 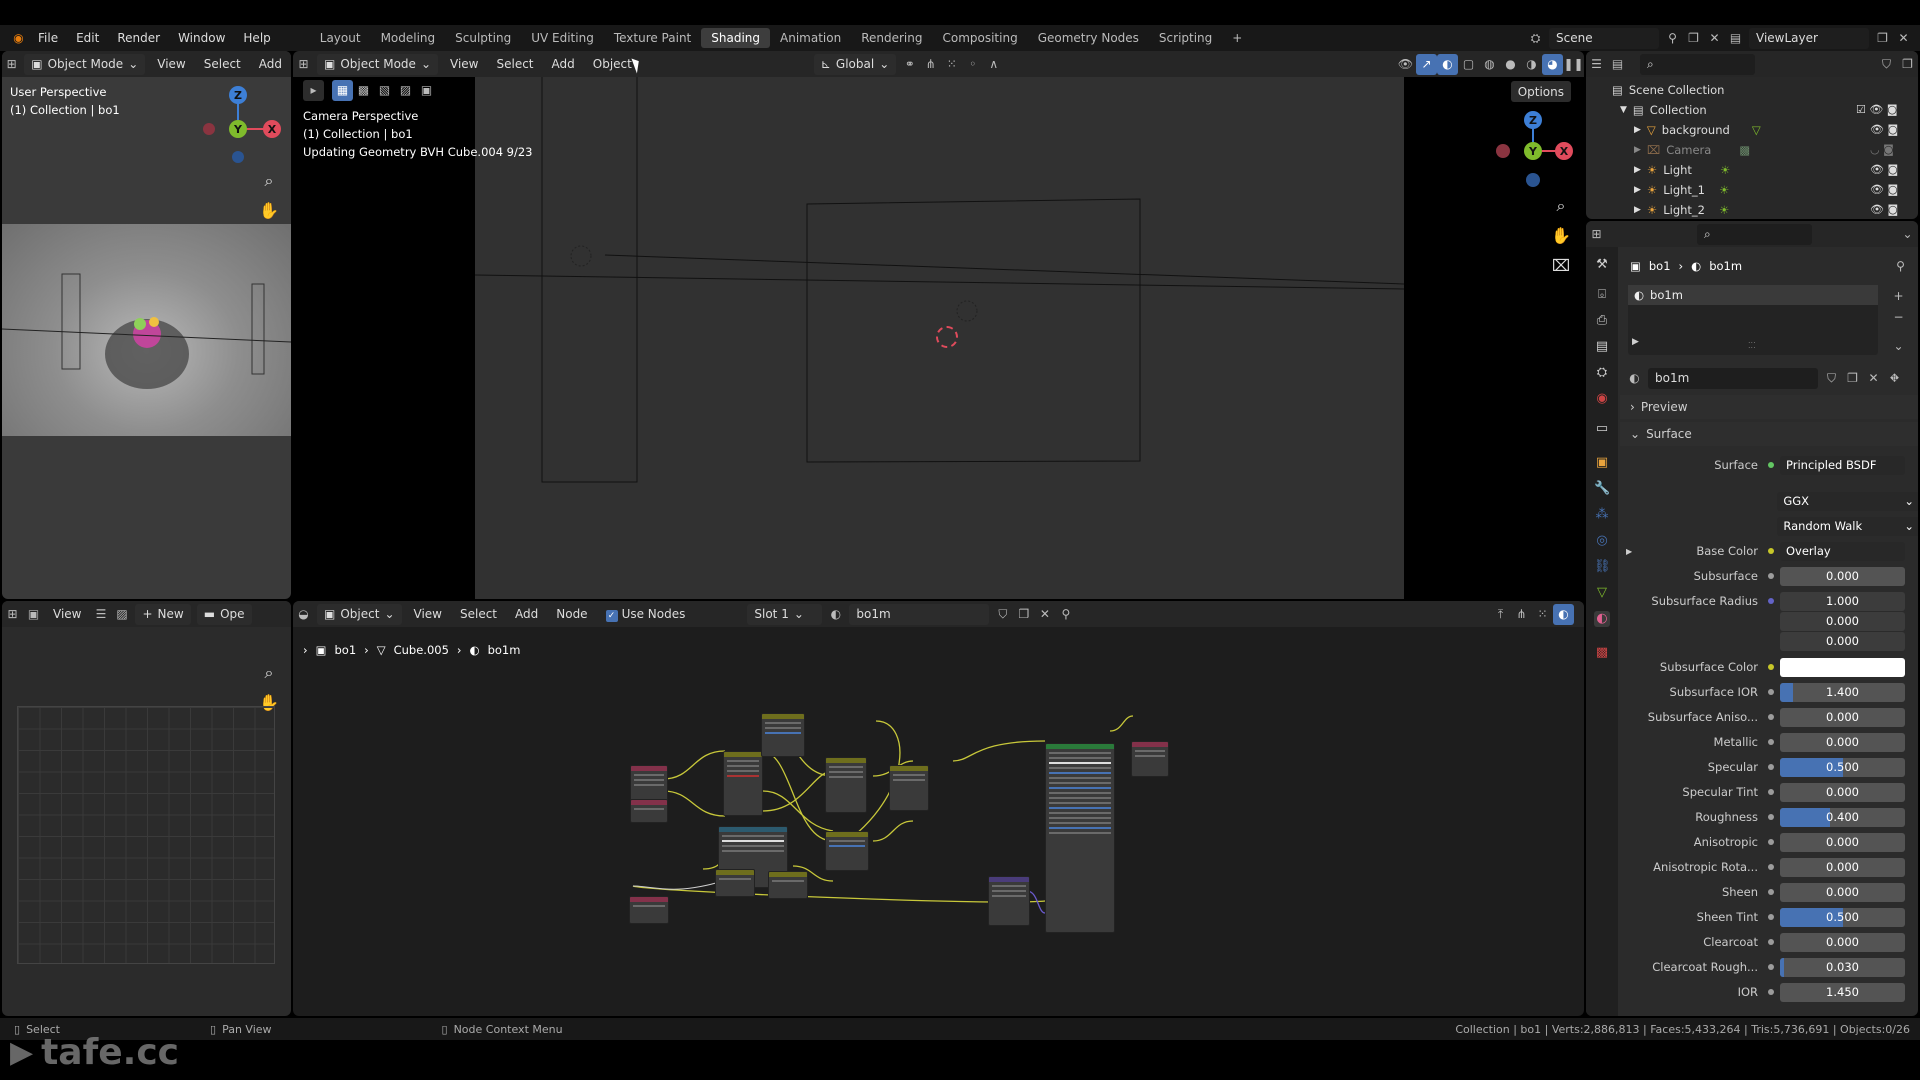 What do you see at coordinates (18, 38) in the screenshot?
I see `blender-logo-icon: ◉` at bounding box center [18, 38].